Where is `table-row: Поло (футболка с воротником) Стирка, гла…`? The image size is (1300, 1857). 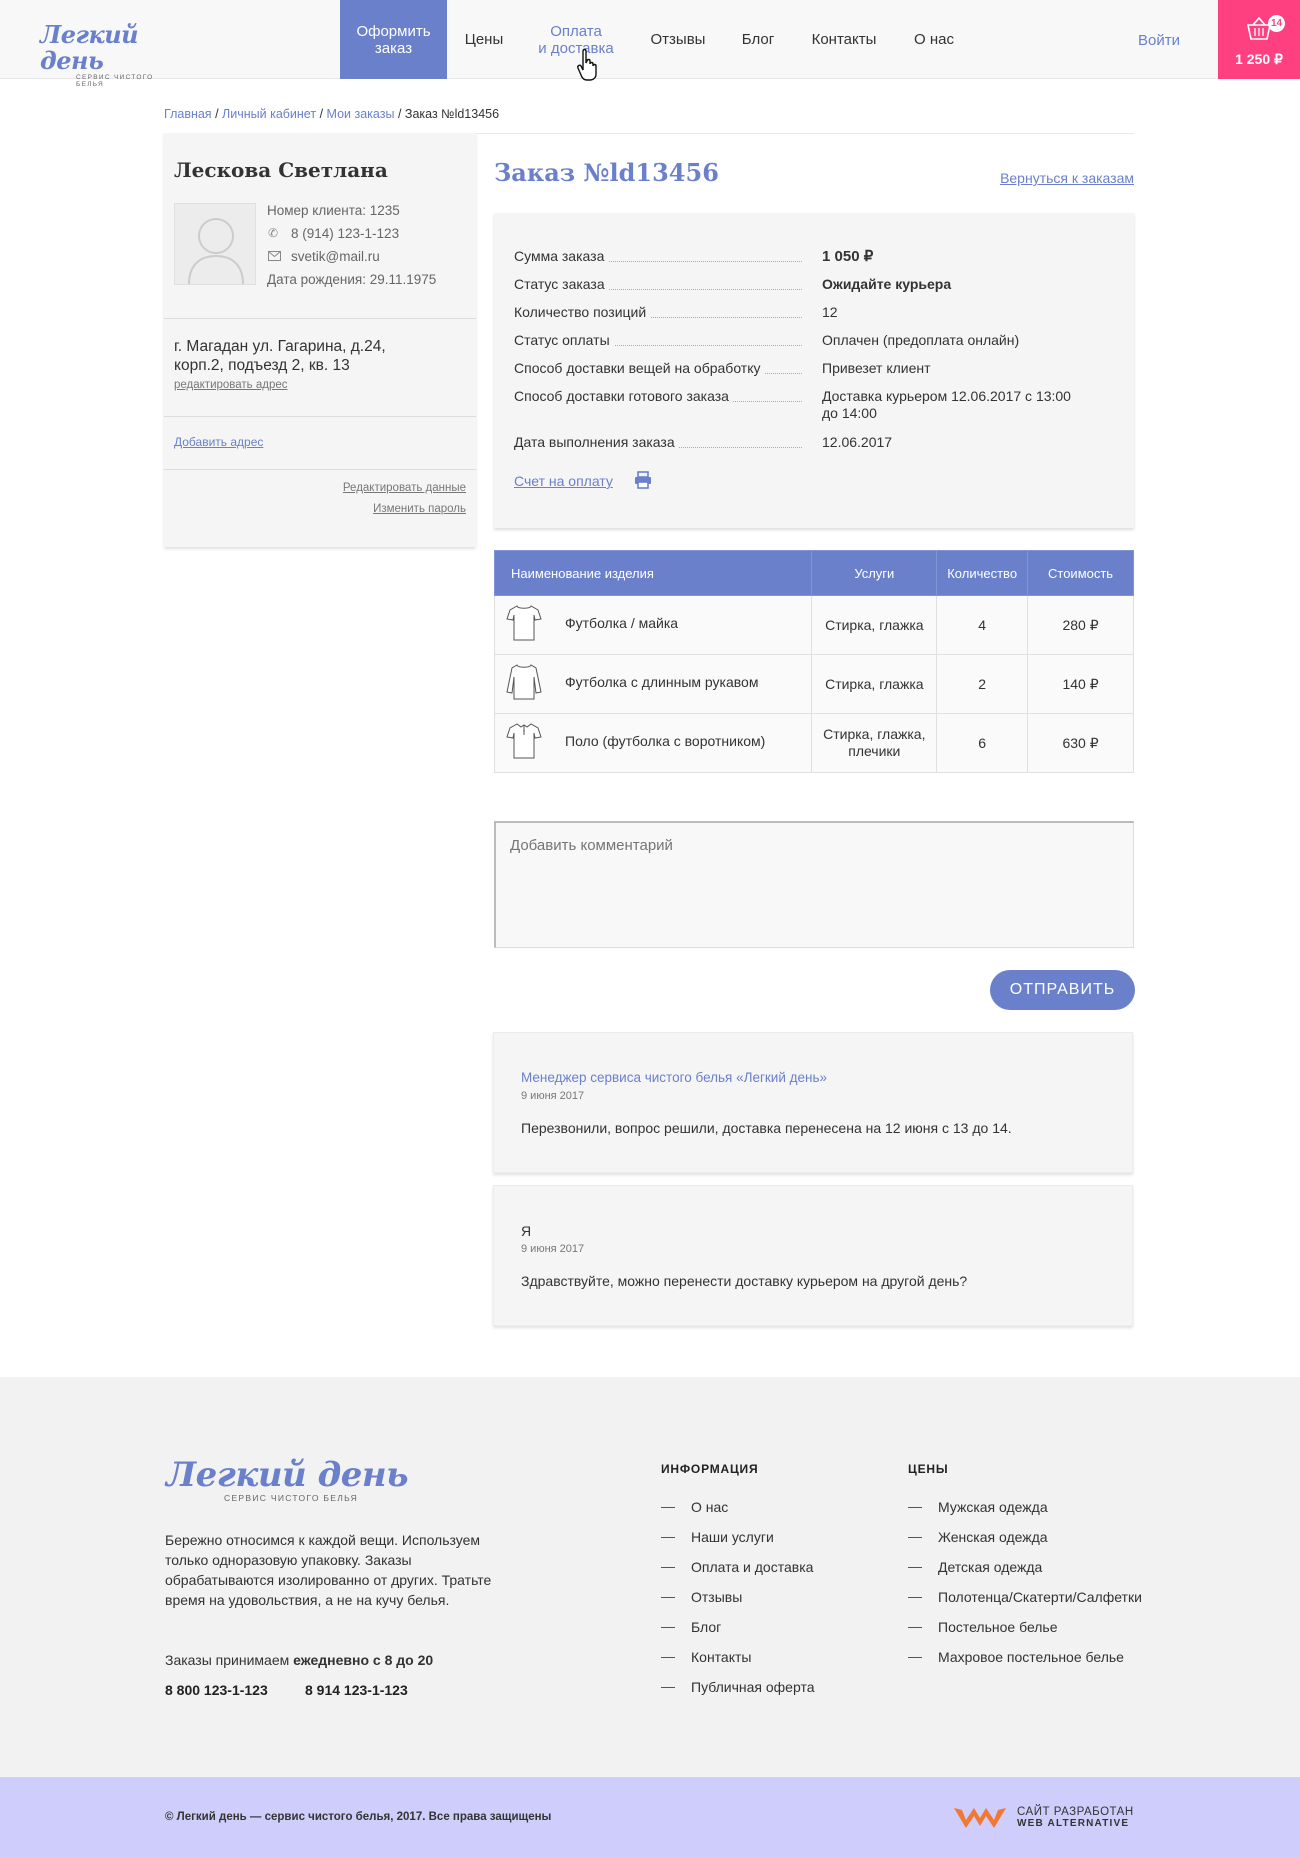 table-row: Поло (футболка с воротником) Стирка, гла… is located at coordinates (813, 743).